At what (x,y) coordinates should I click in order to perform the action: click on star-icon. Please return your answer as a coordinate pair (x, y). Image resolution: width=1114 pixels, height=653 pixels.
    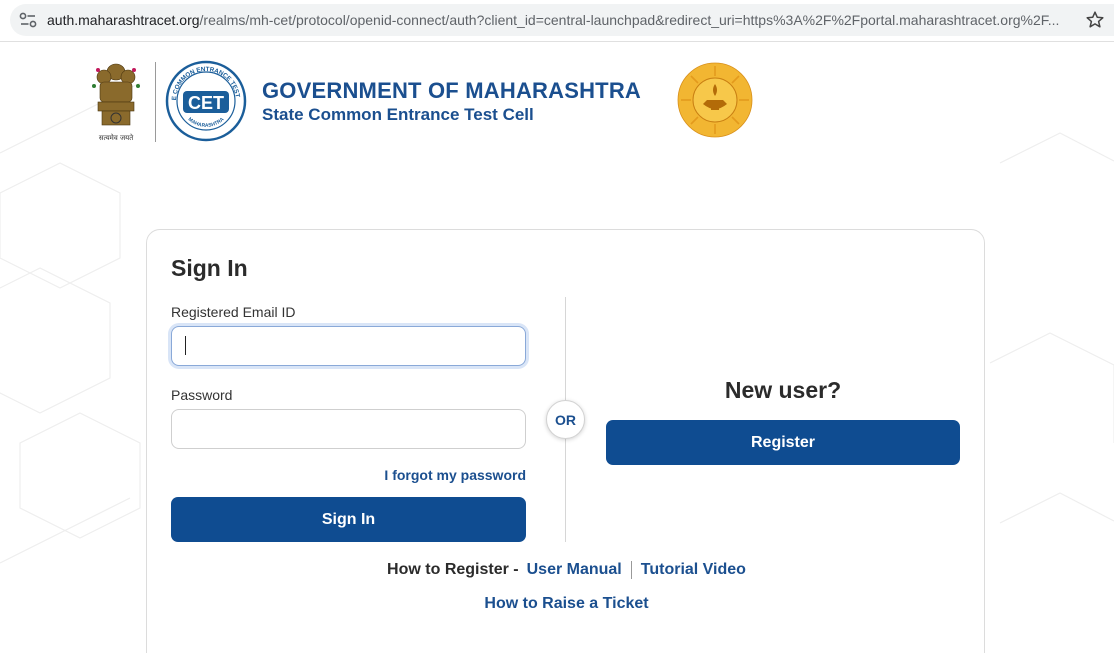
    Looking at the image, I should click on (1095, 20).